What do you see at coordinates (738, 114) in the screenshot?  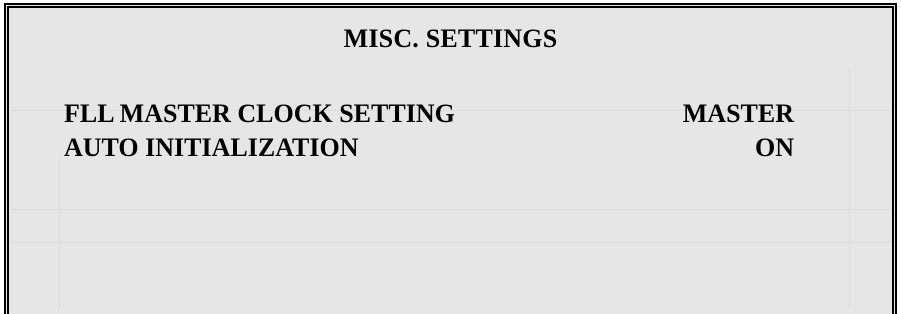 I see `setting-value-fll-master-clock: MASTER` at bounding box center [738, 114].